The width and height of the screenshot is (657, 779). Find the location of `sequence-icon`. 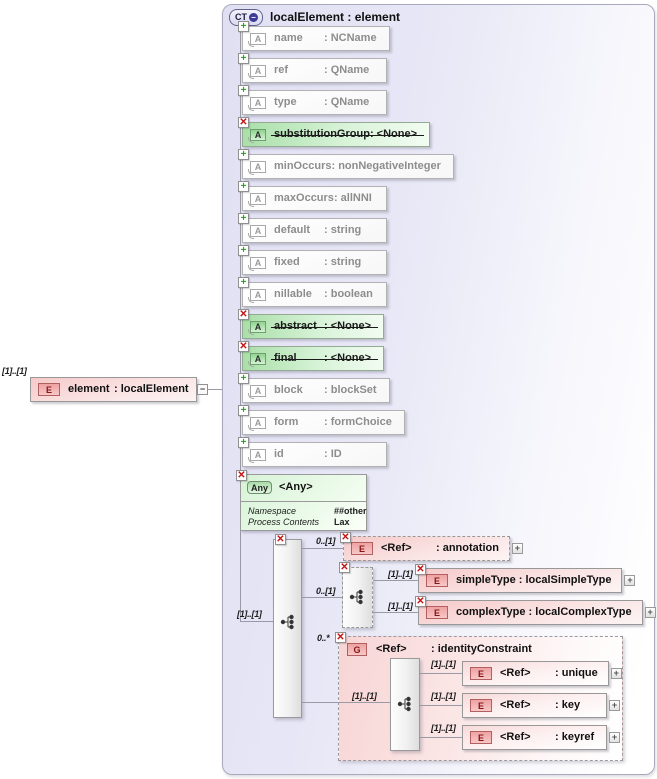

sequence-icon is located at coordinates (288, 622).